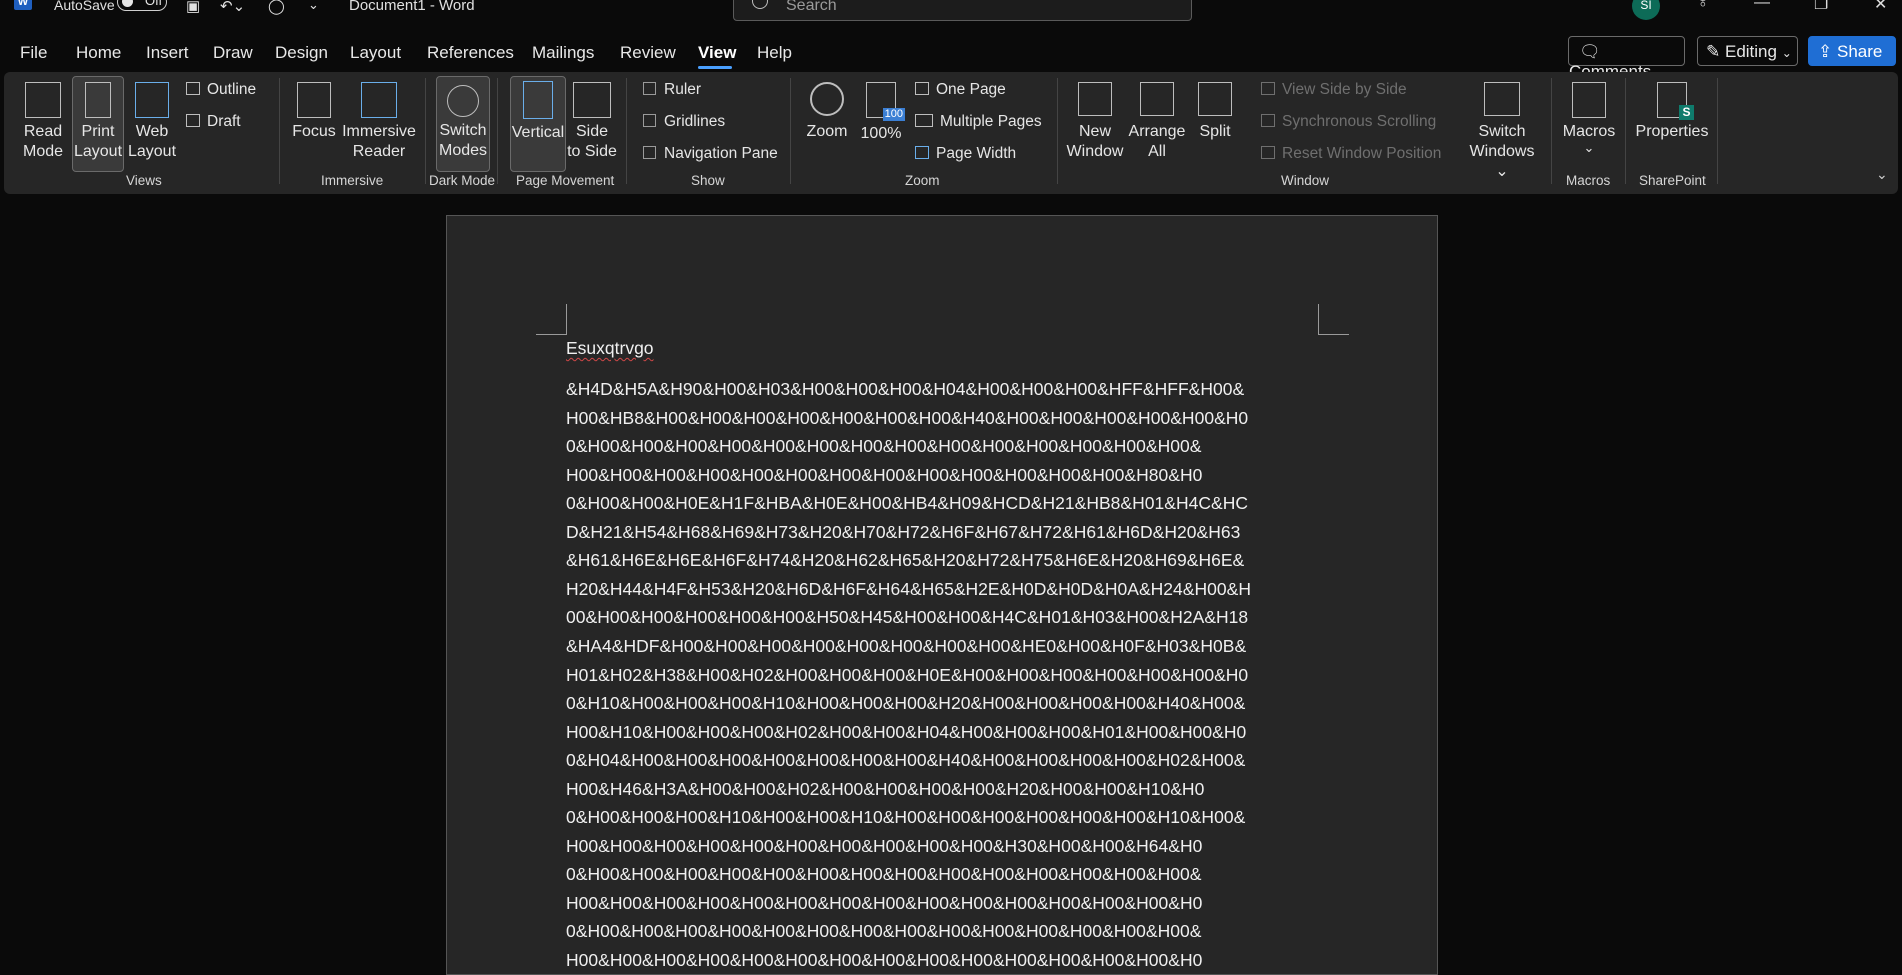 The height and width of the screenshot is (975, 1902). I want to click on editing-button: ✎ Editing ⌄, so click(1747, 51).